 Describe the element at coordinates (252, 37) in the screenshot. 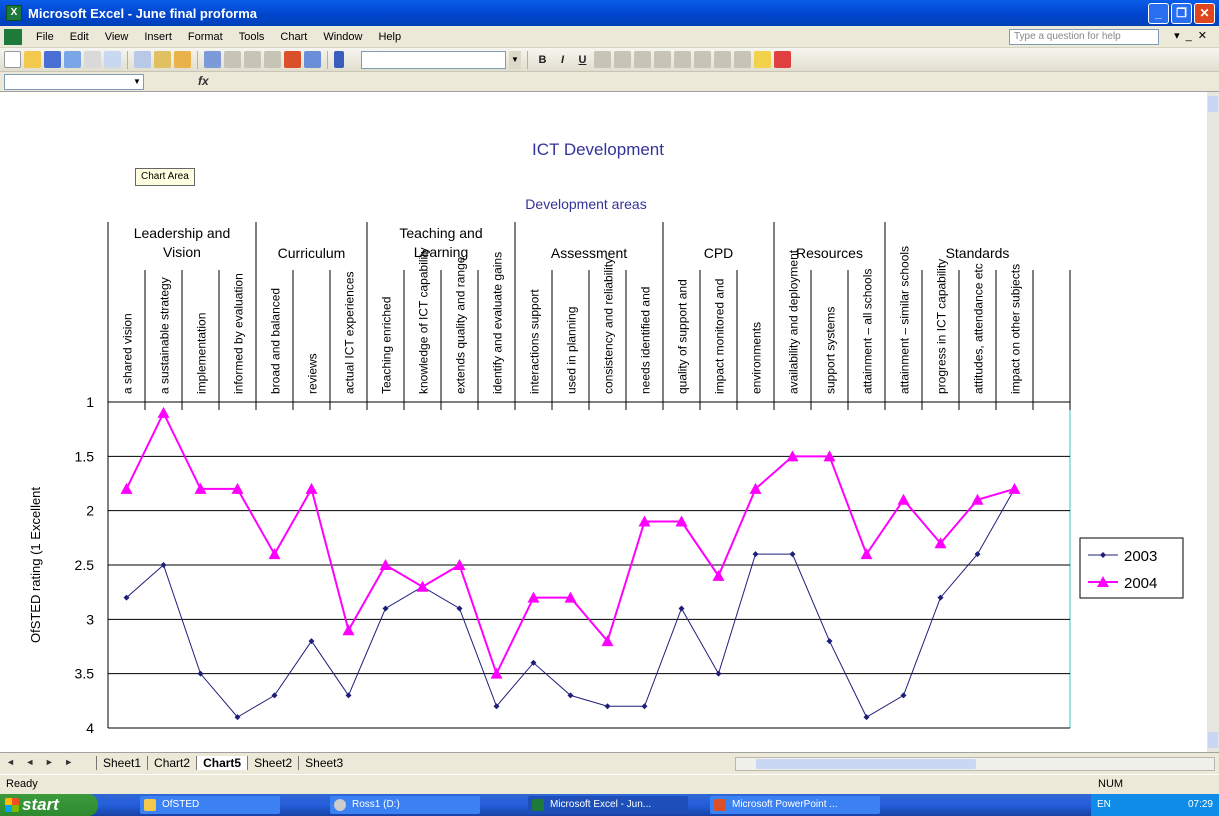

I see `menu-tools: Tools` at that location.